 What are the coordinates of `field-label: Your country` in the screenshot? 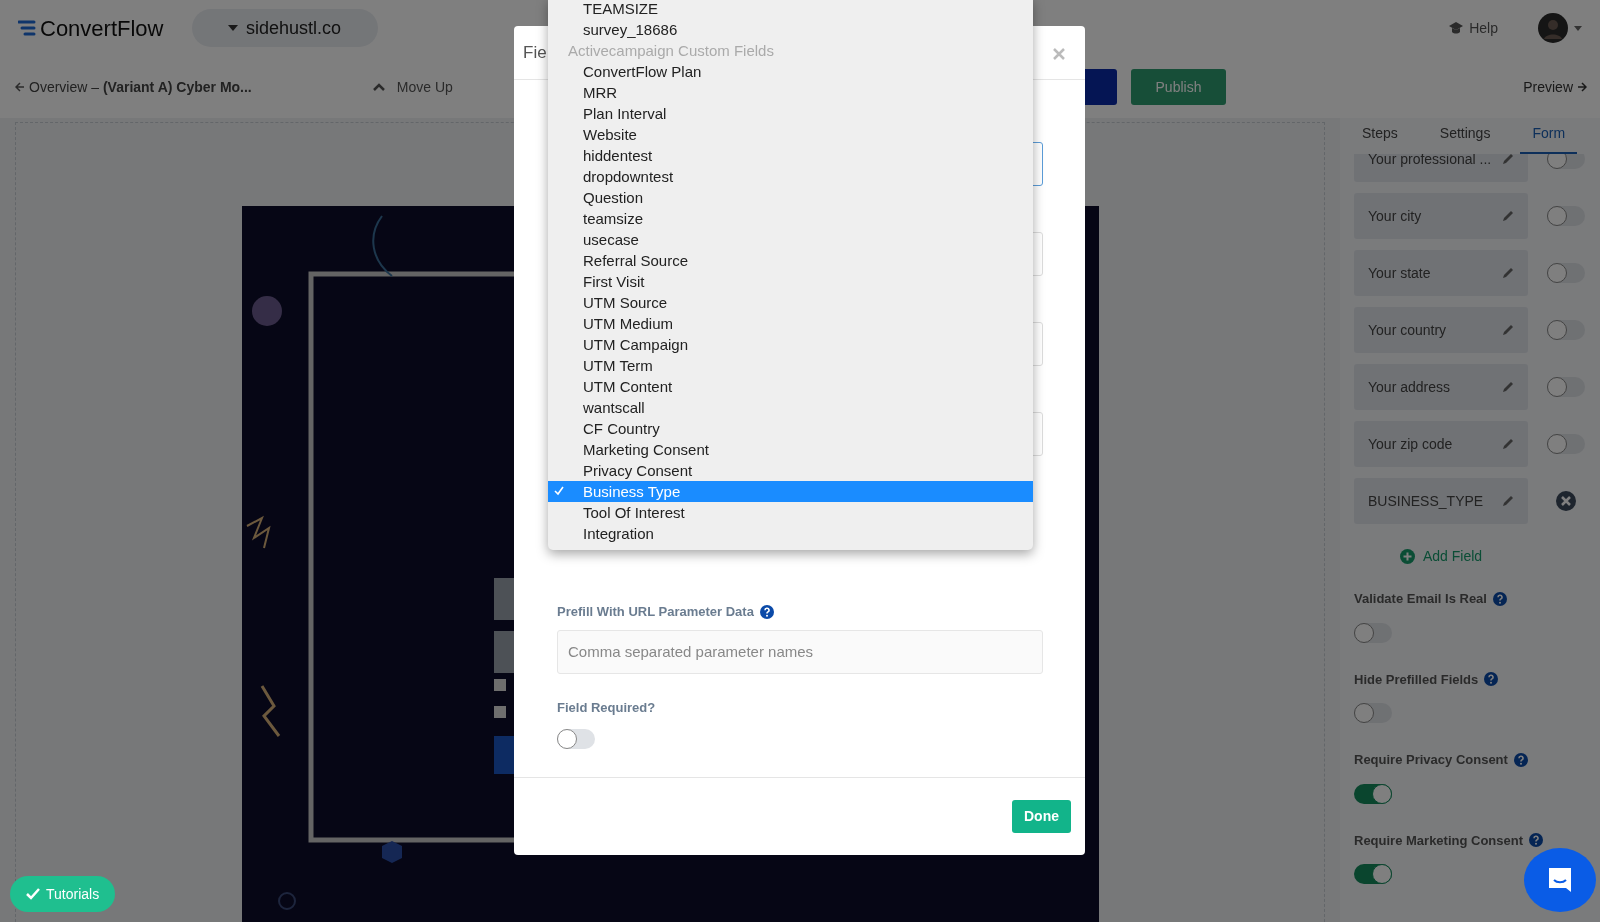 It's located at (1407, 330).